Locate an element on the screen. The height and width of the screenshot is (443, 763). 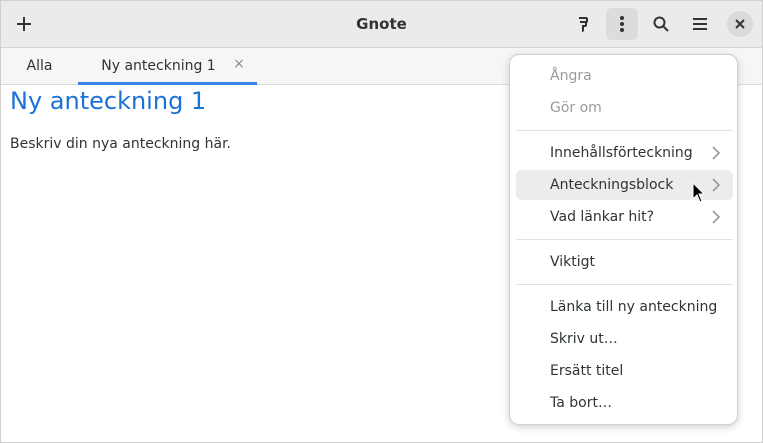
tab-label: Alla is located at coordinates (39, 66).